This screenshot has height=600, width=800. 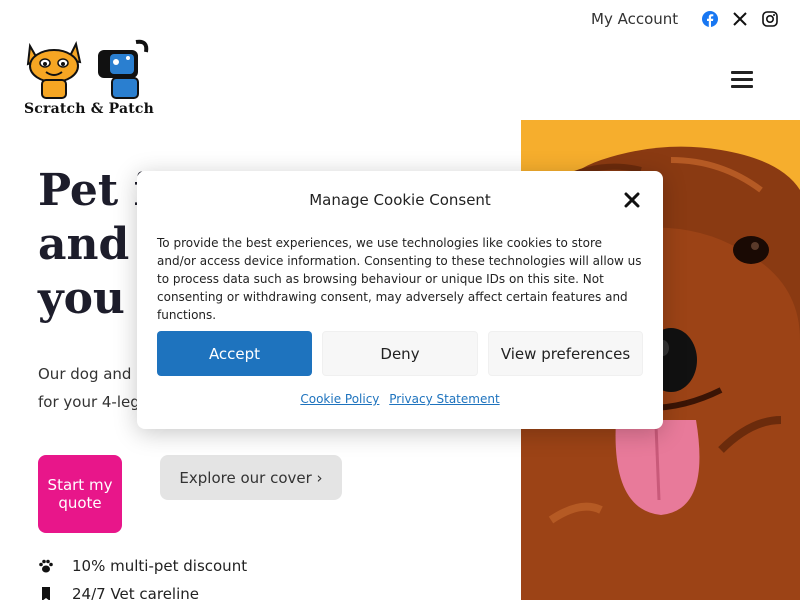 I want to click on close-icon, so click(x=632, y=200).